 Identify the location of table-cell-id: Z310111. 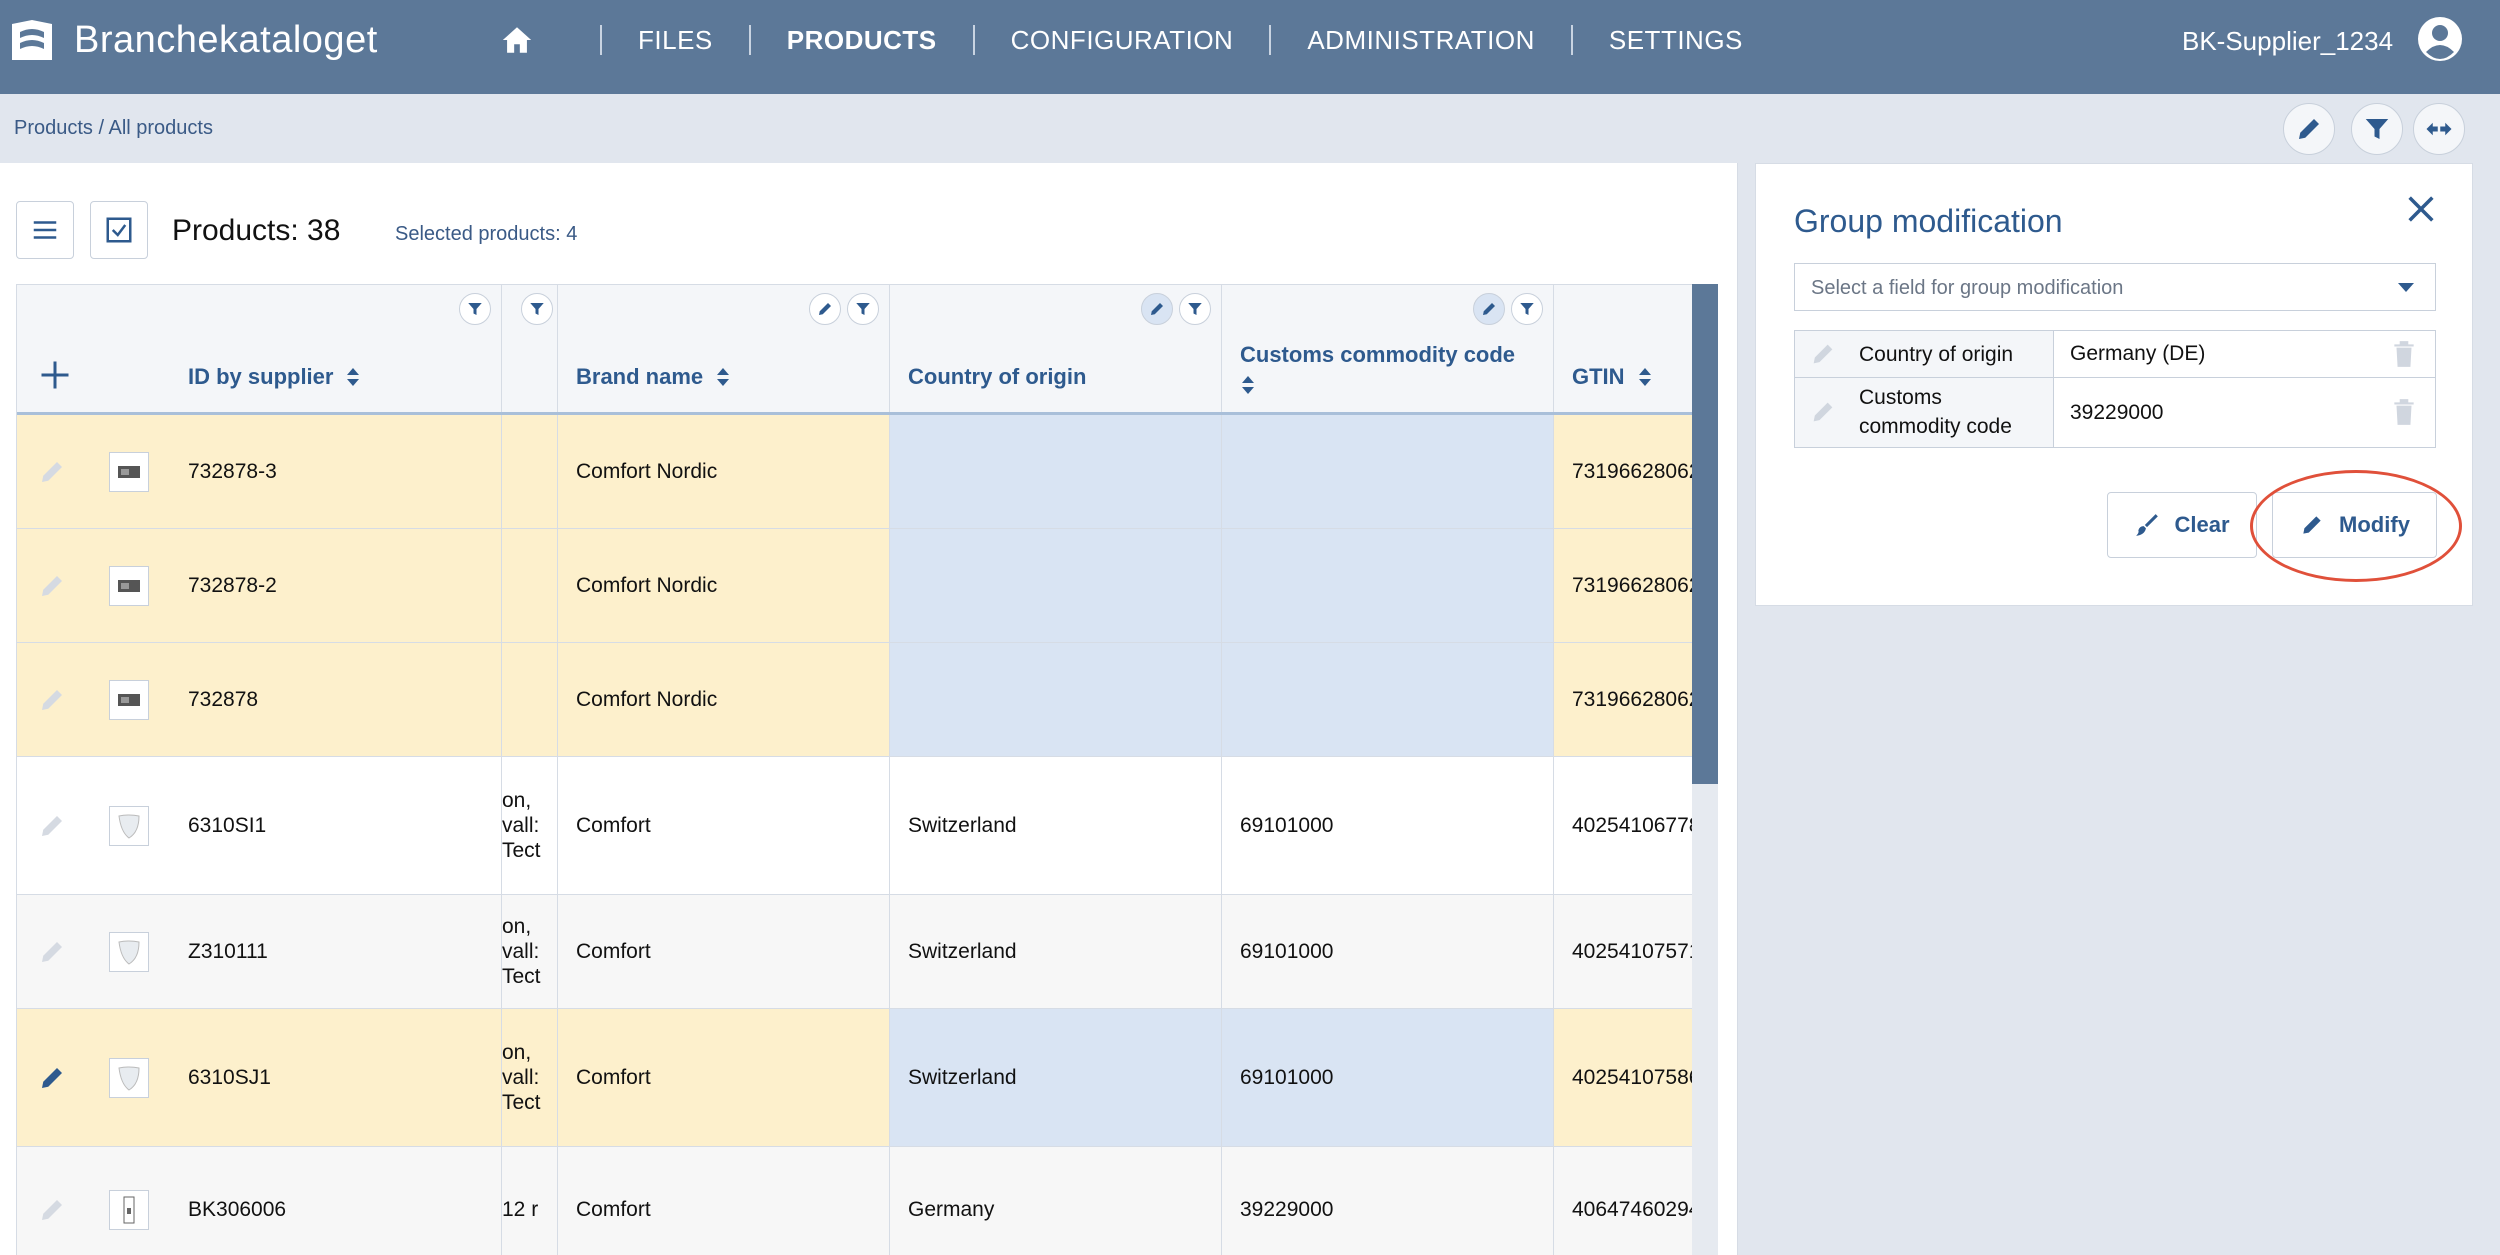
(259, 951).